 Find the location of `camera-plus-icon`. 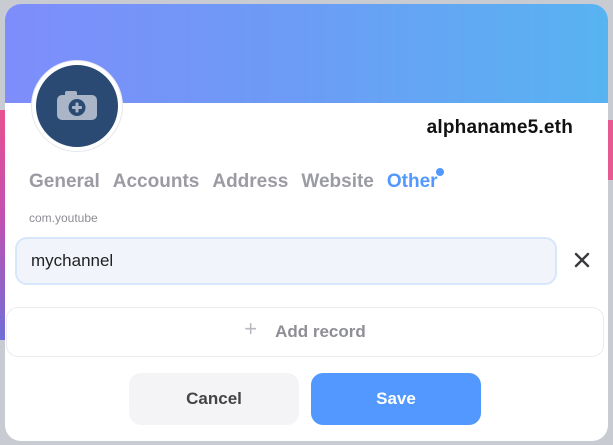

camera-plus-icon is located at coordinates (77, 106).